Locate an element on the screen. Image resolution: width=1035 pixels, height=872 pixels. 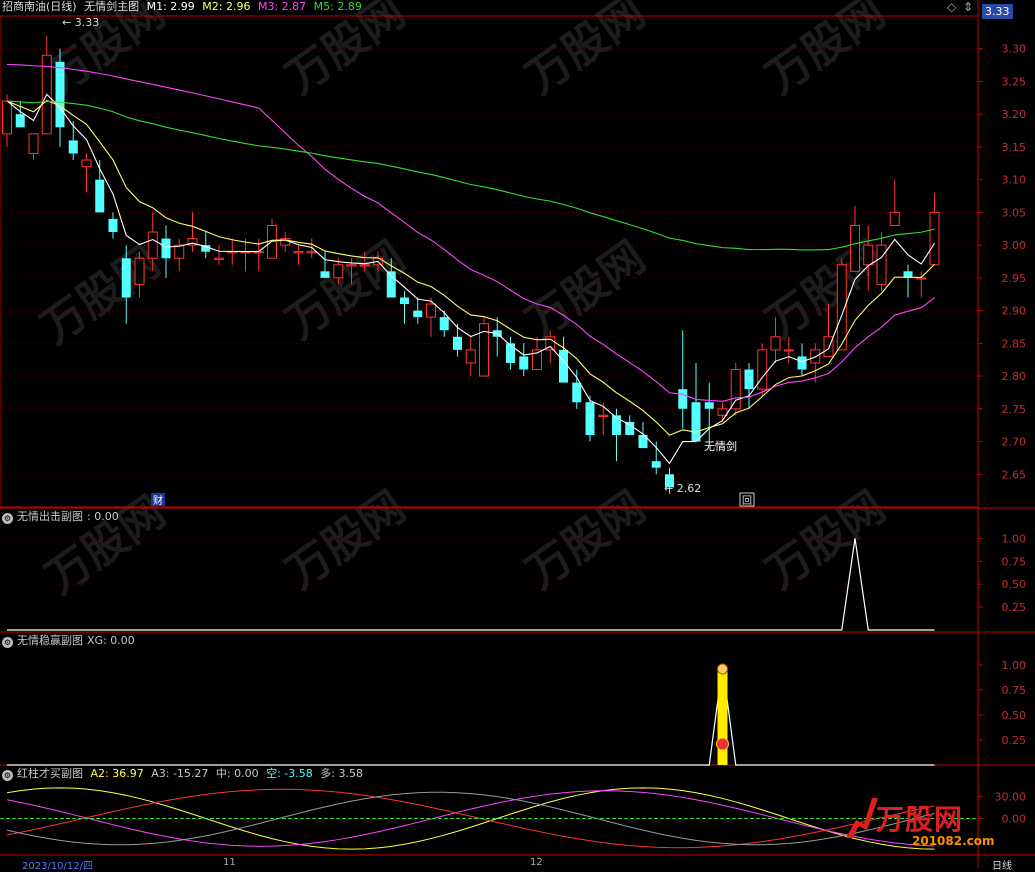
m5-value: M5: 2.89 is located at coordinates (337, 6).